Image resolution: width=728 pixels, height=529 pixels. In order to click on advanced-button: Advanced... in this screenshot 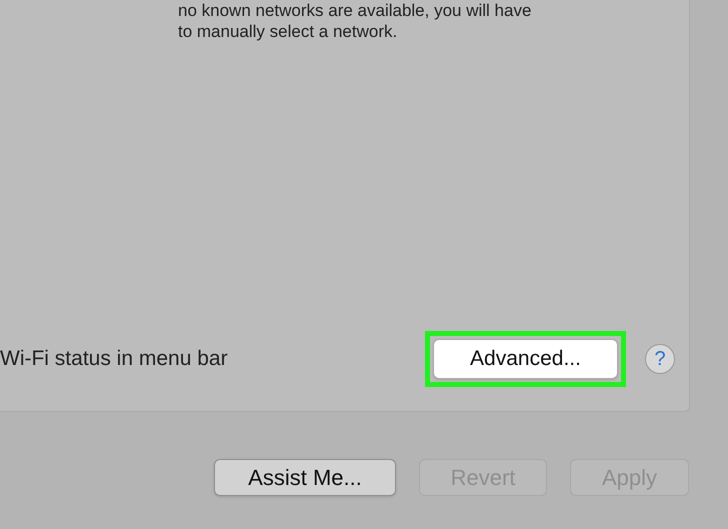, I will do `click(525, 359)`.